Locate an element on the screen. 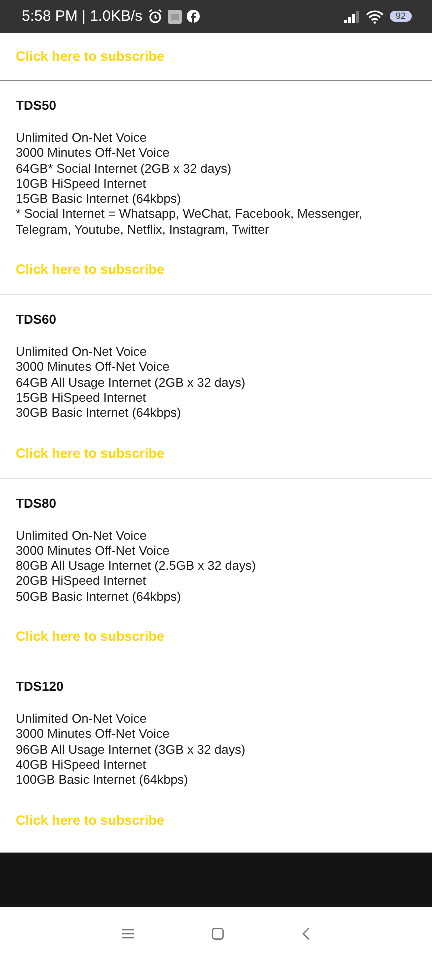 Image resolution: width=432 pixels, height=960 pixels. plan-feature: 30GB Basic Internet (64kbps) is located at coordinates (99, 414).